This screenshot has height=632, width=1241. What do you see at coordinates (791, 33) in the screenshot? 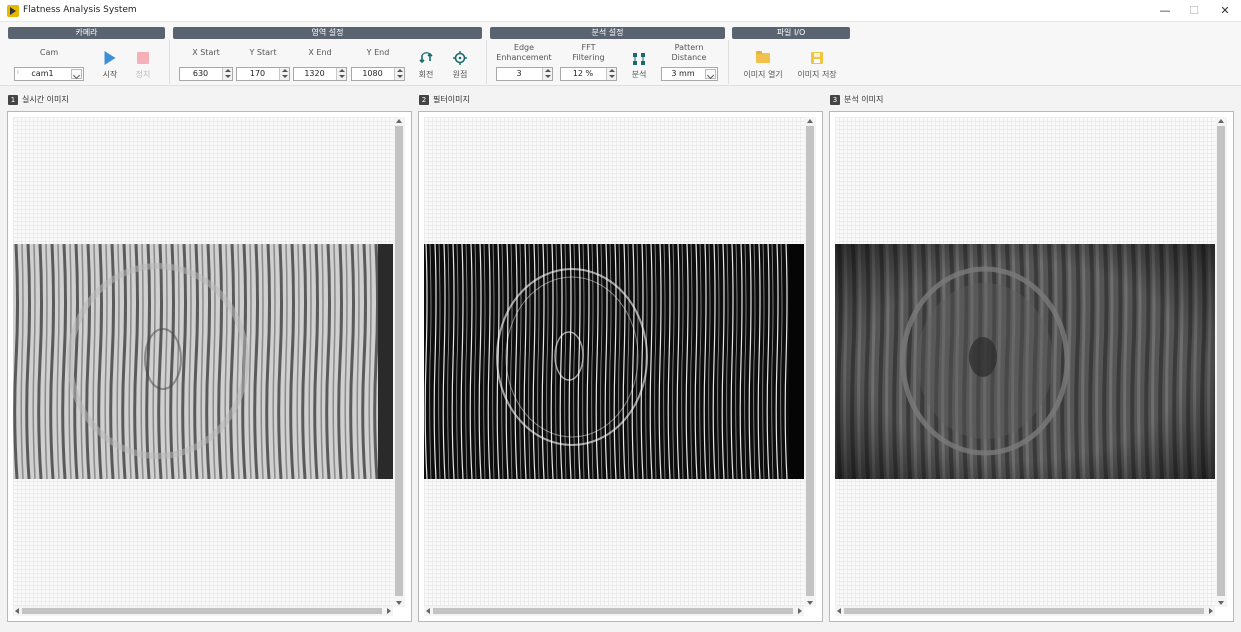
I see `file-io-group-header: 파일 I/O` at bounding box center [791, 33].